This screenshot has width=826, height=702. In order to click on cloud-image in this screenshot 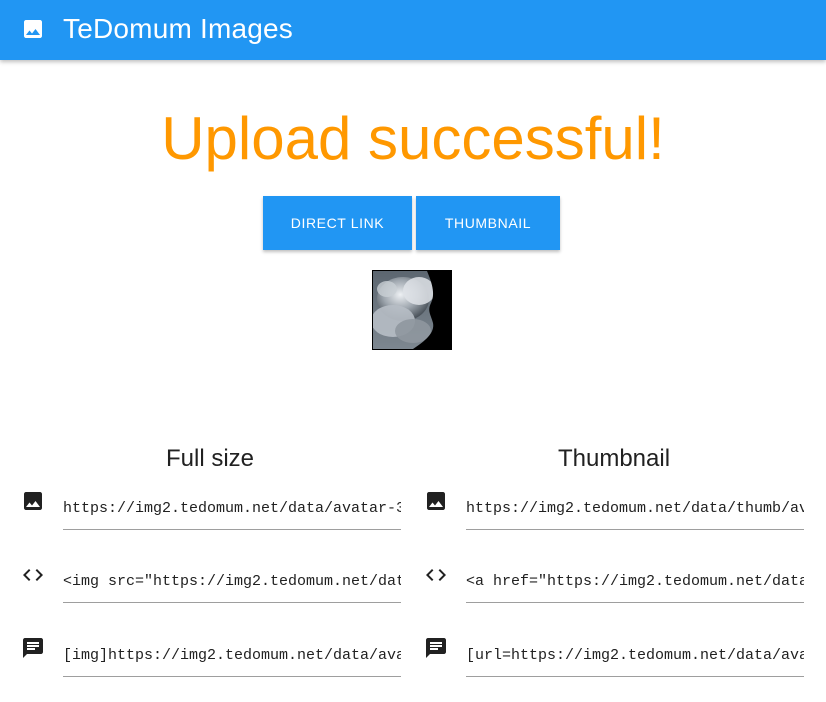, I will do `click(412, 310)`.